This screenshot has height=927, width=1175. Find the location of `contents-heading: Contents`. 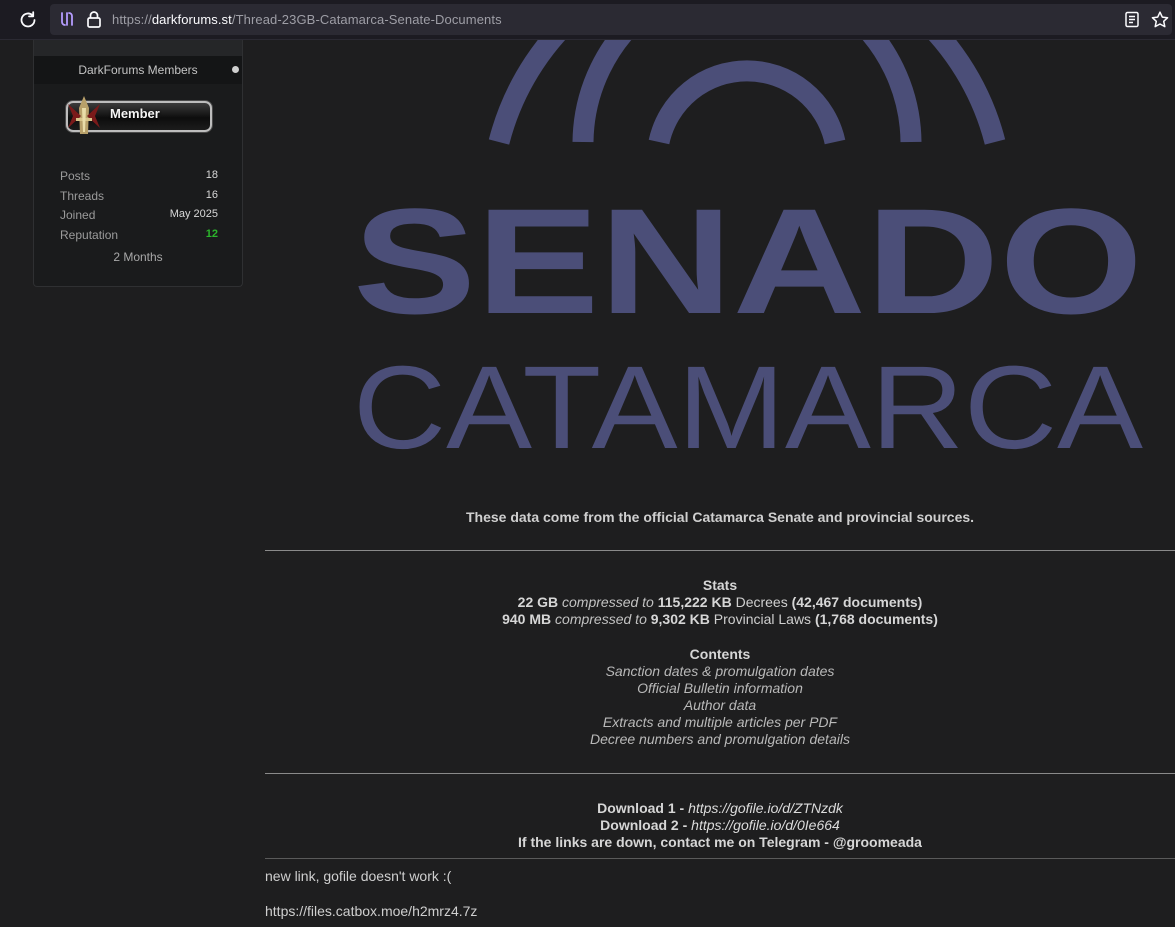

contents-heading: Contents is located at coordinates (720, 654).